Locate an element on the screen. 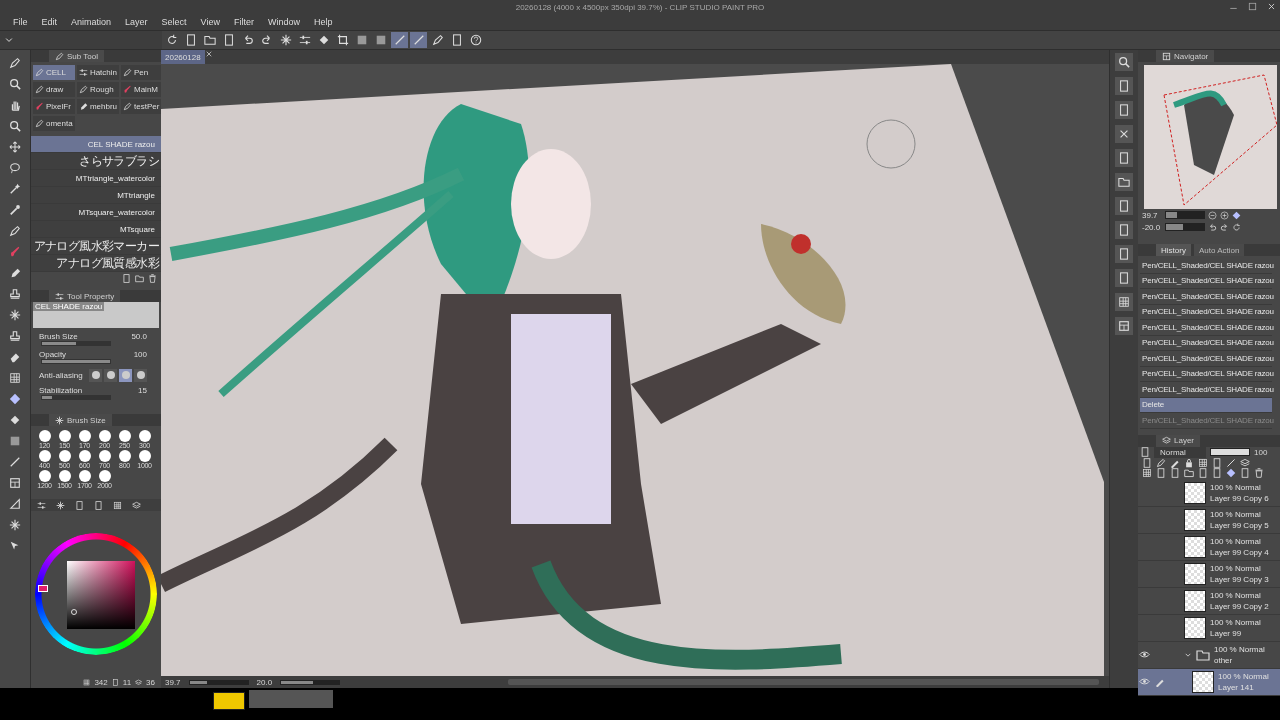 This screenshot has height=720, width=1280. tool-group-tab: mehbru is located at coordinates (98, 106).